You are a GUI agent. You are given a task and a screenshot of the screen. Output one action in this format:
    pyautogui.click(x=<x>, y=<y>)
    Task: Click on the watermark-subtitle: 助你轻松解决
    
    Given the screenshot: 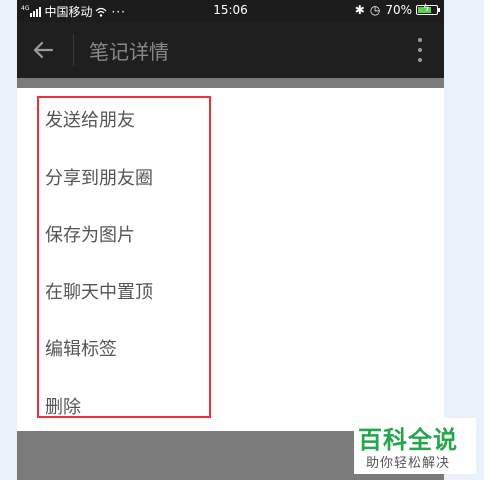 What is the action you would take?
    pyautogui.click(x=408, y=463)
    